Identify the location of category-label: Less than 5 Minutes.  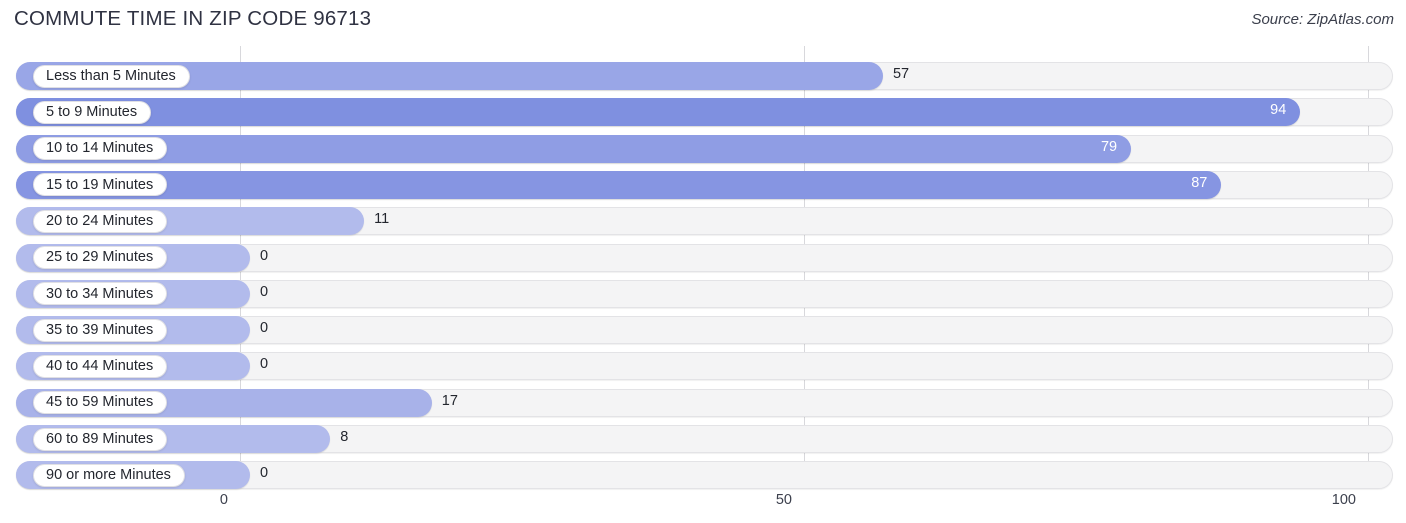
(111, 75).